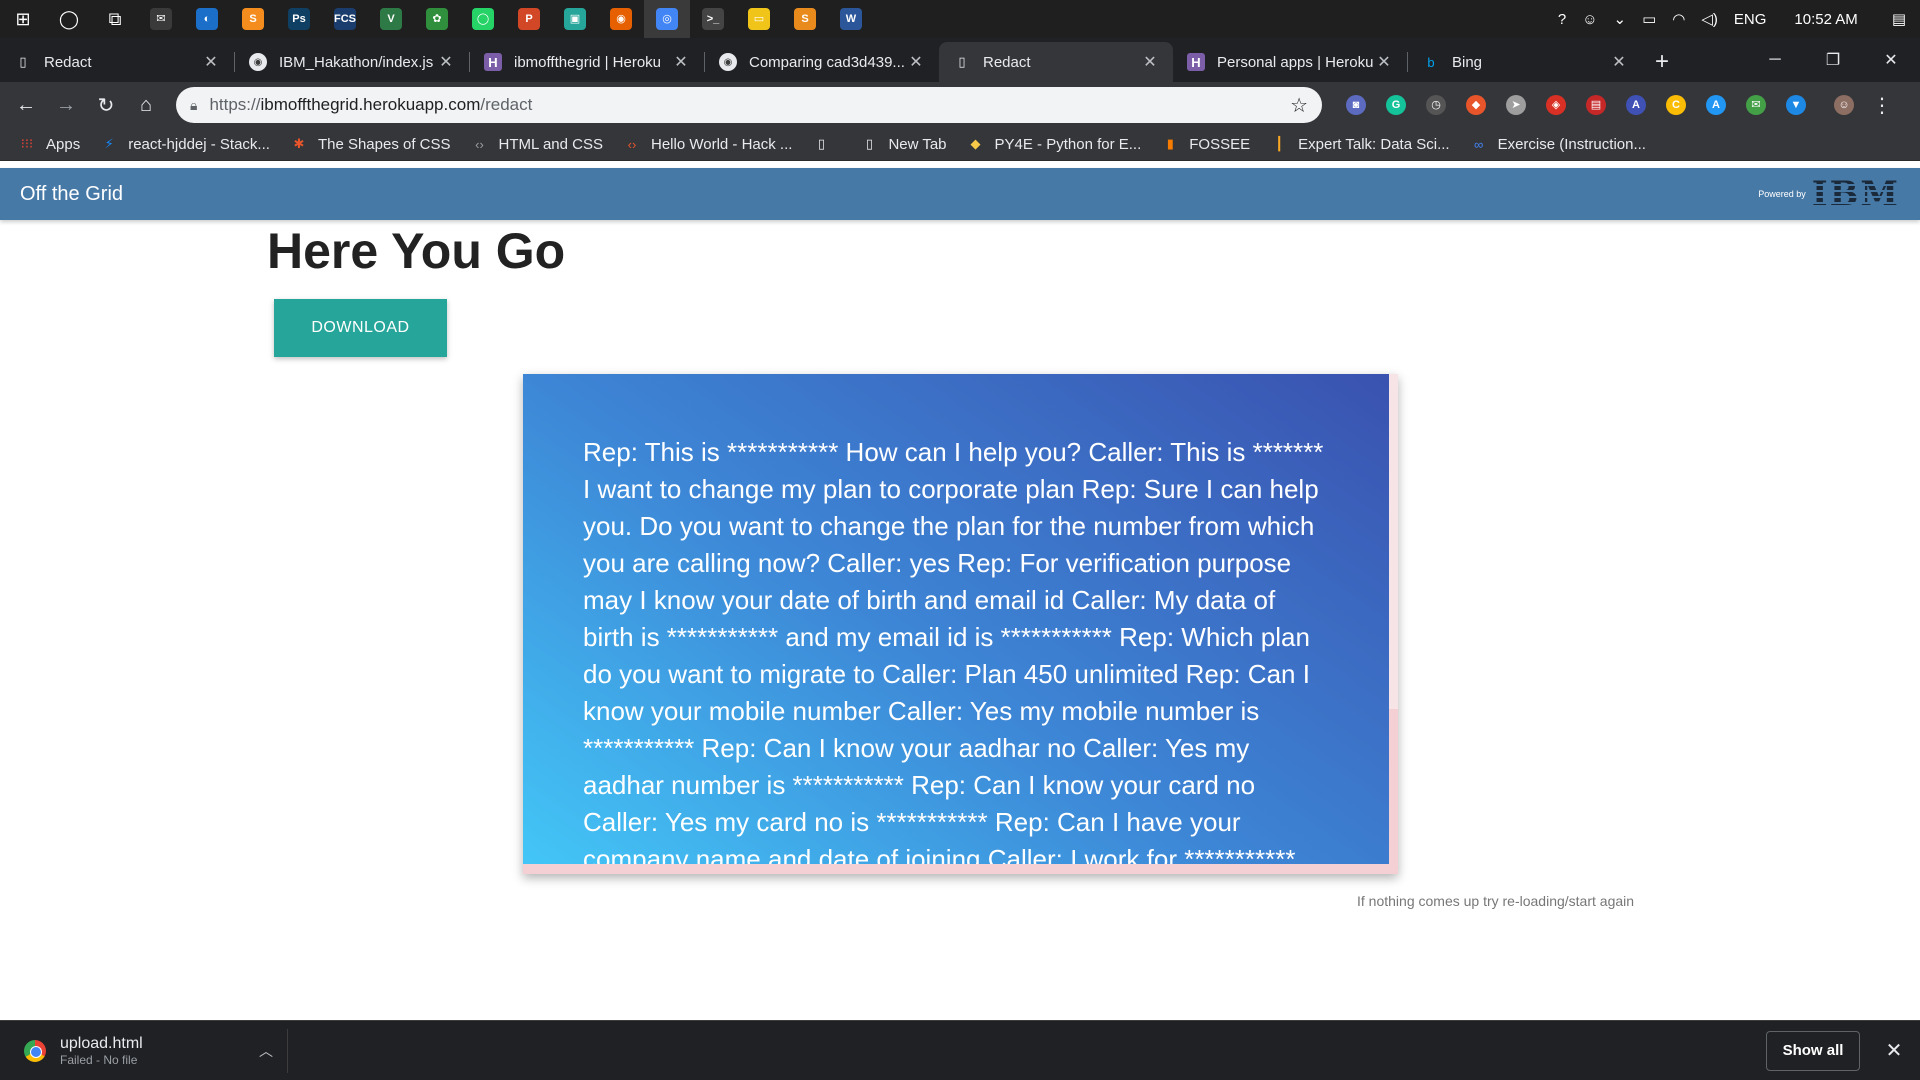 The height and width of the screenshot is (1080, 1920). Describe the element at coordinates (27, 143) in the screenshot. I see `apps-grid-icon: ⁝⁝⁝` at that location.